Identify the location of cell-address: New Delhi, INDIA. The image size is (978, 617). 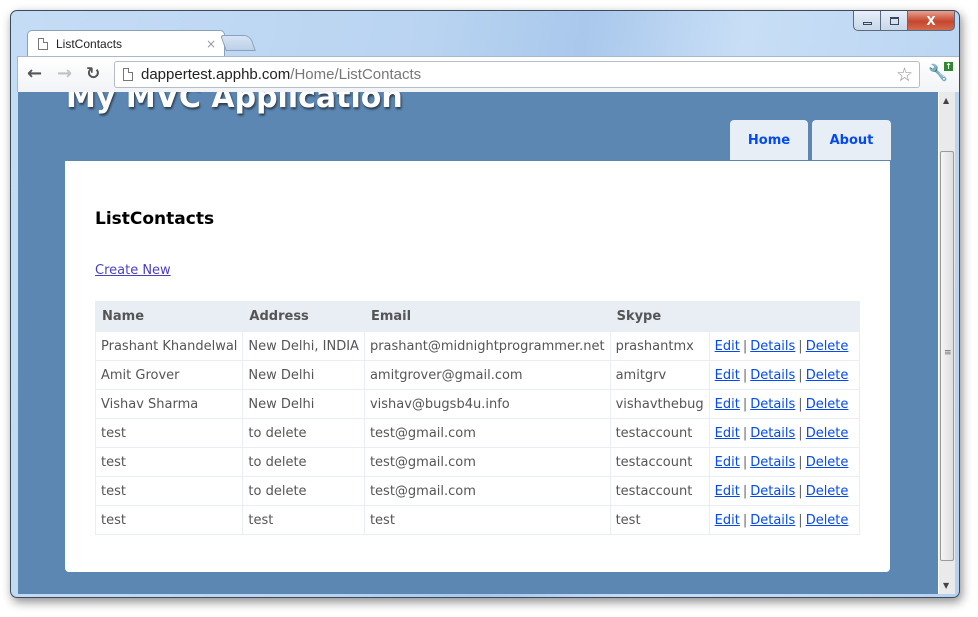
(303, 346).